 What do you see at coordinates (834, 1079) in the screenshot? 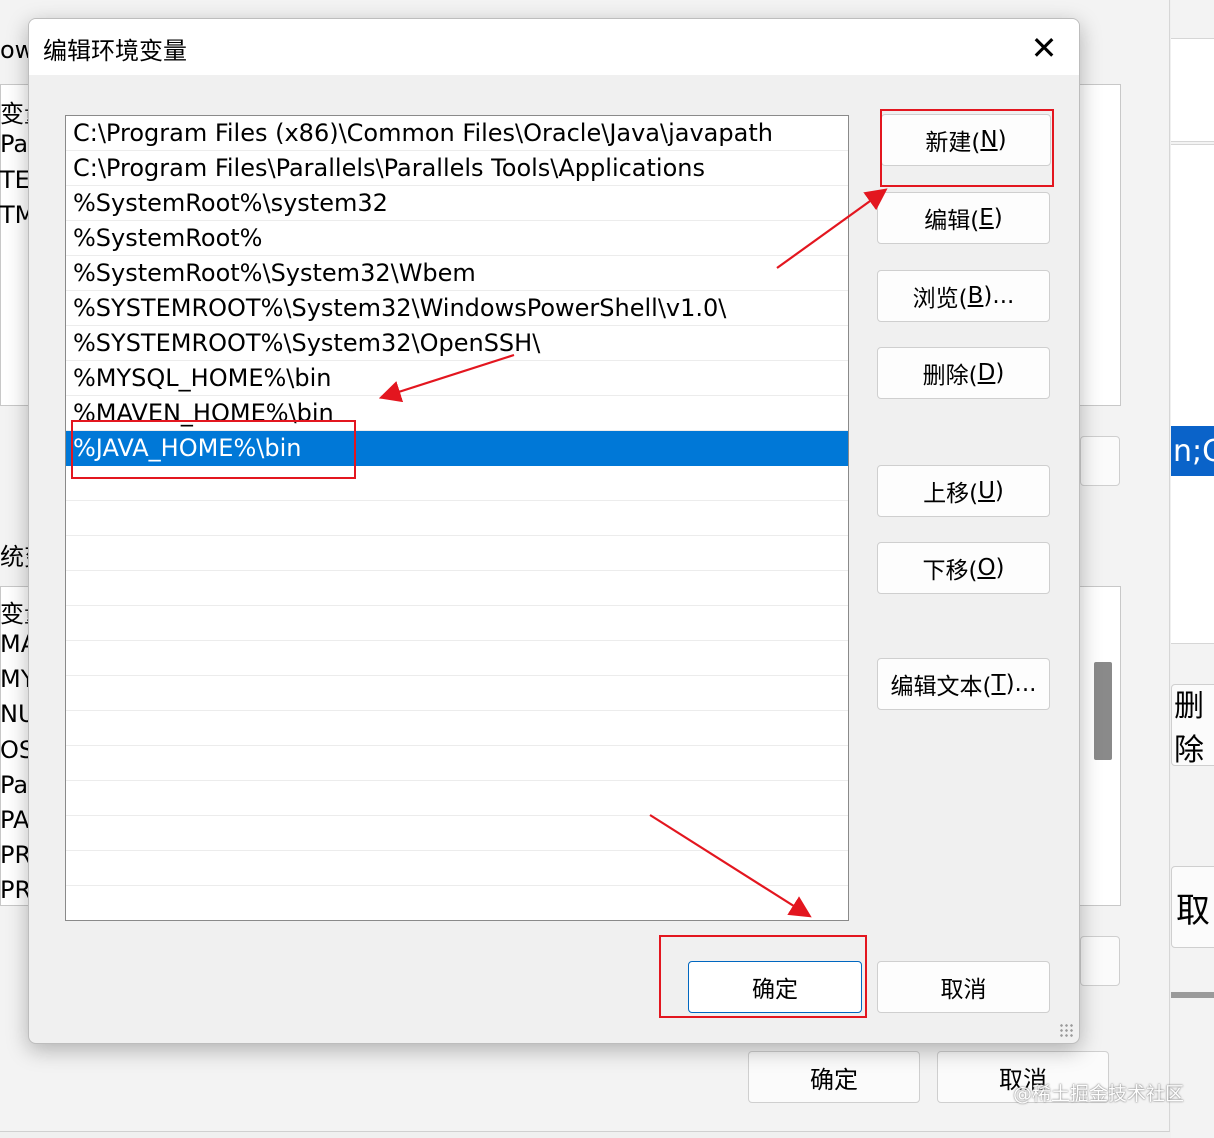
I see `background-ok-label: 确定` at bounding box center [834, 1079].